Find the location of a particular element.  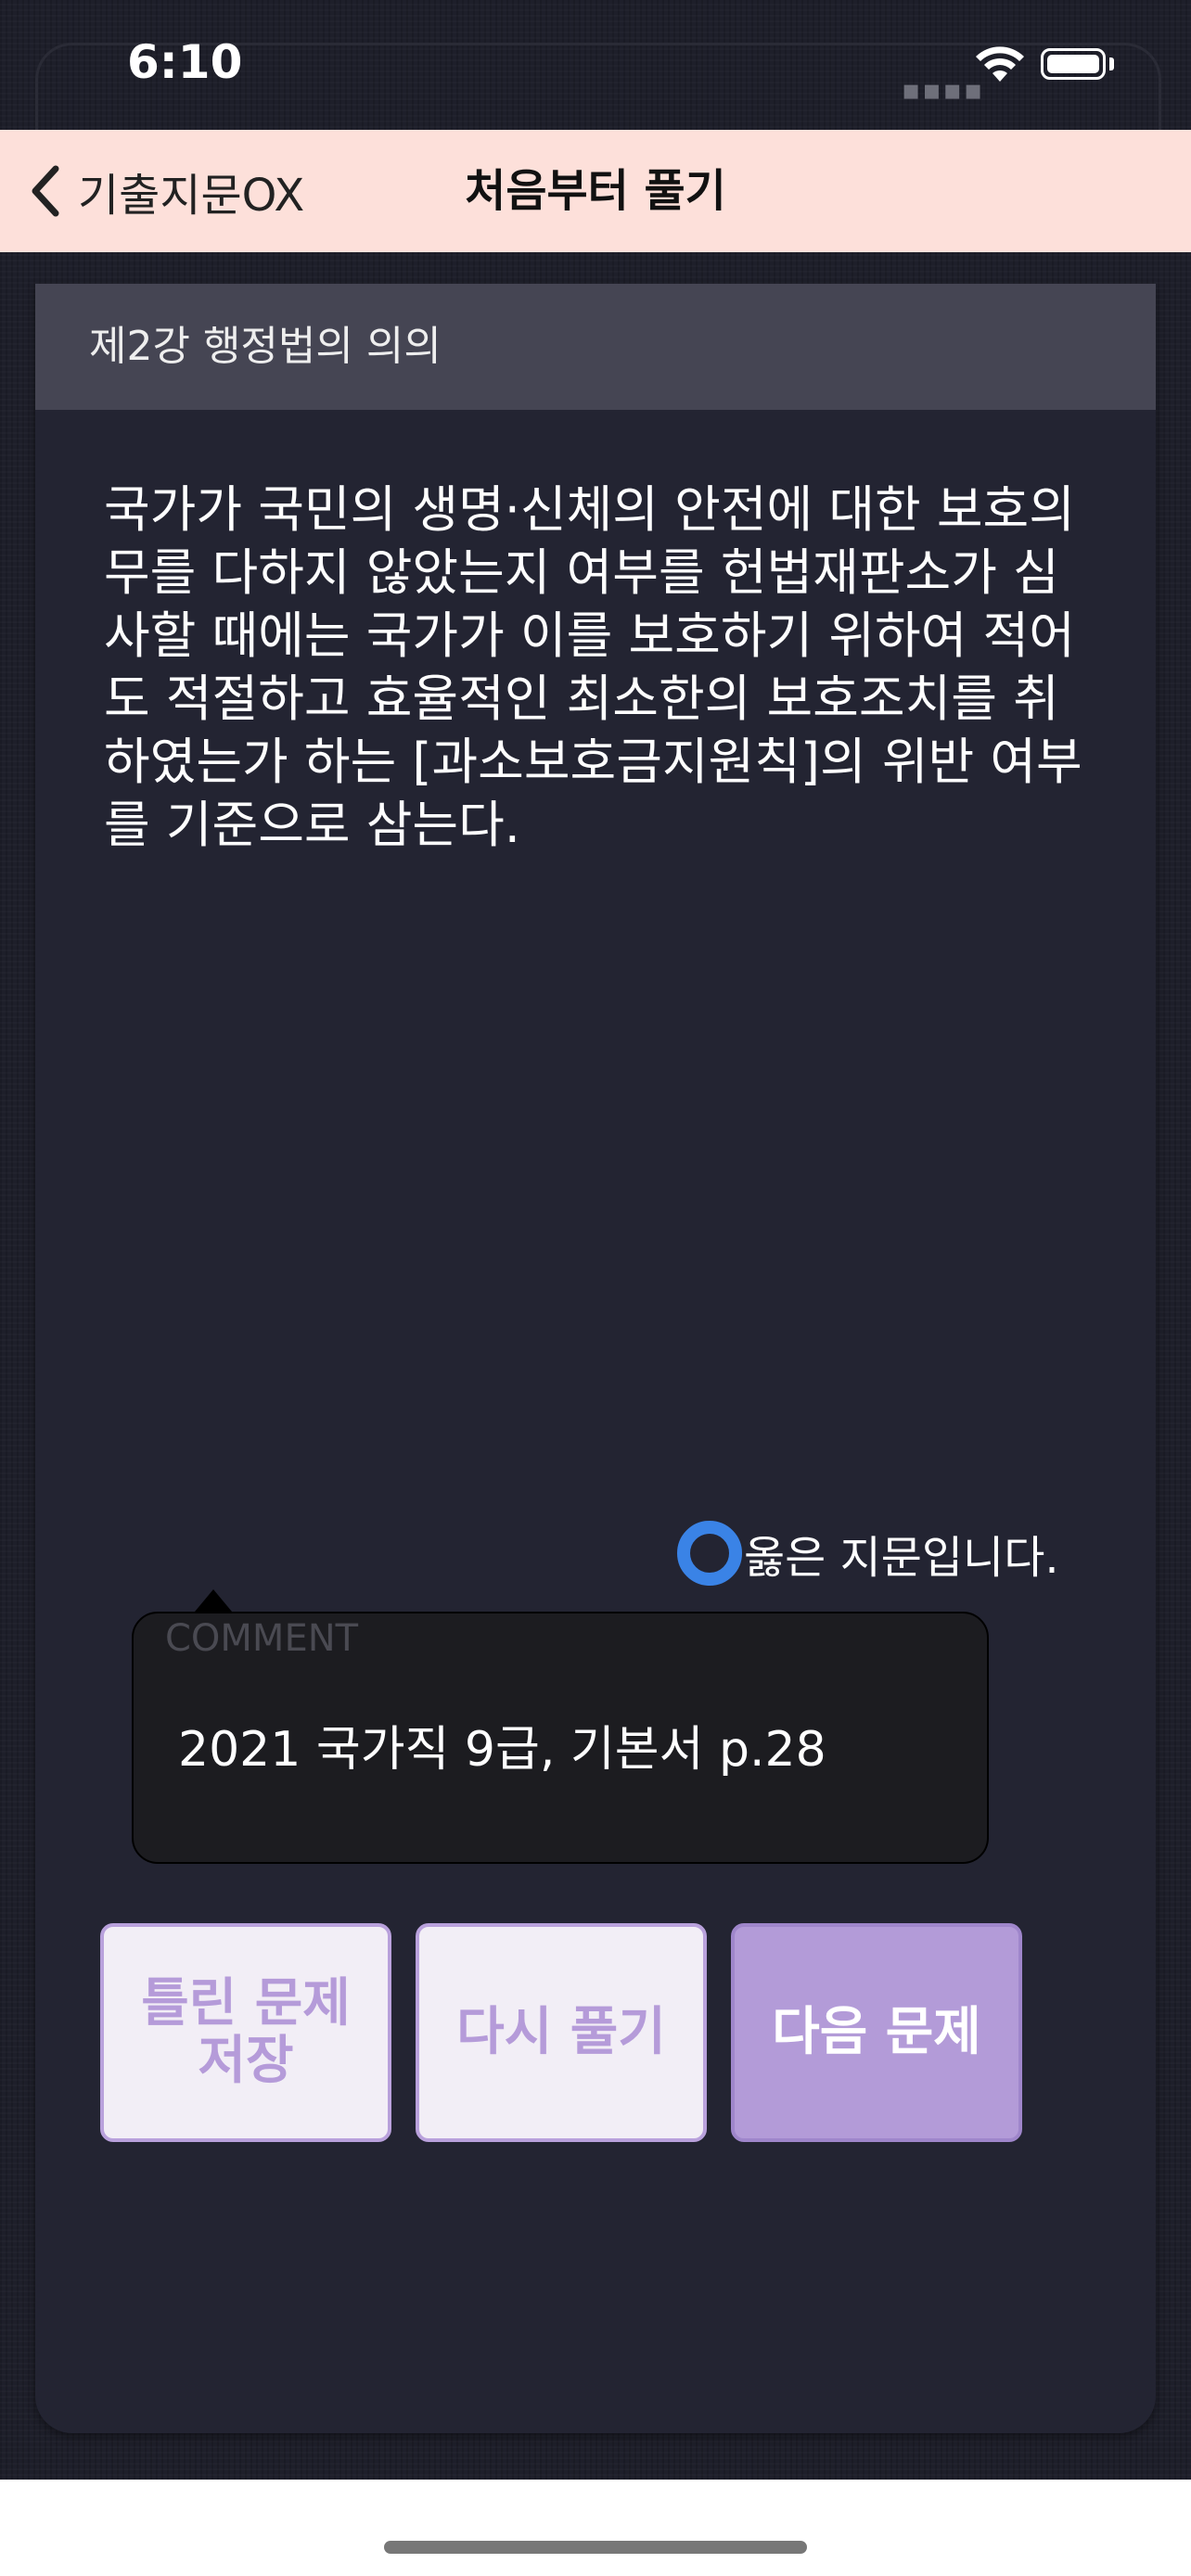

home-indicator is located at coordinates (595, 2547).